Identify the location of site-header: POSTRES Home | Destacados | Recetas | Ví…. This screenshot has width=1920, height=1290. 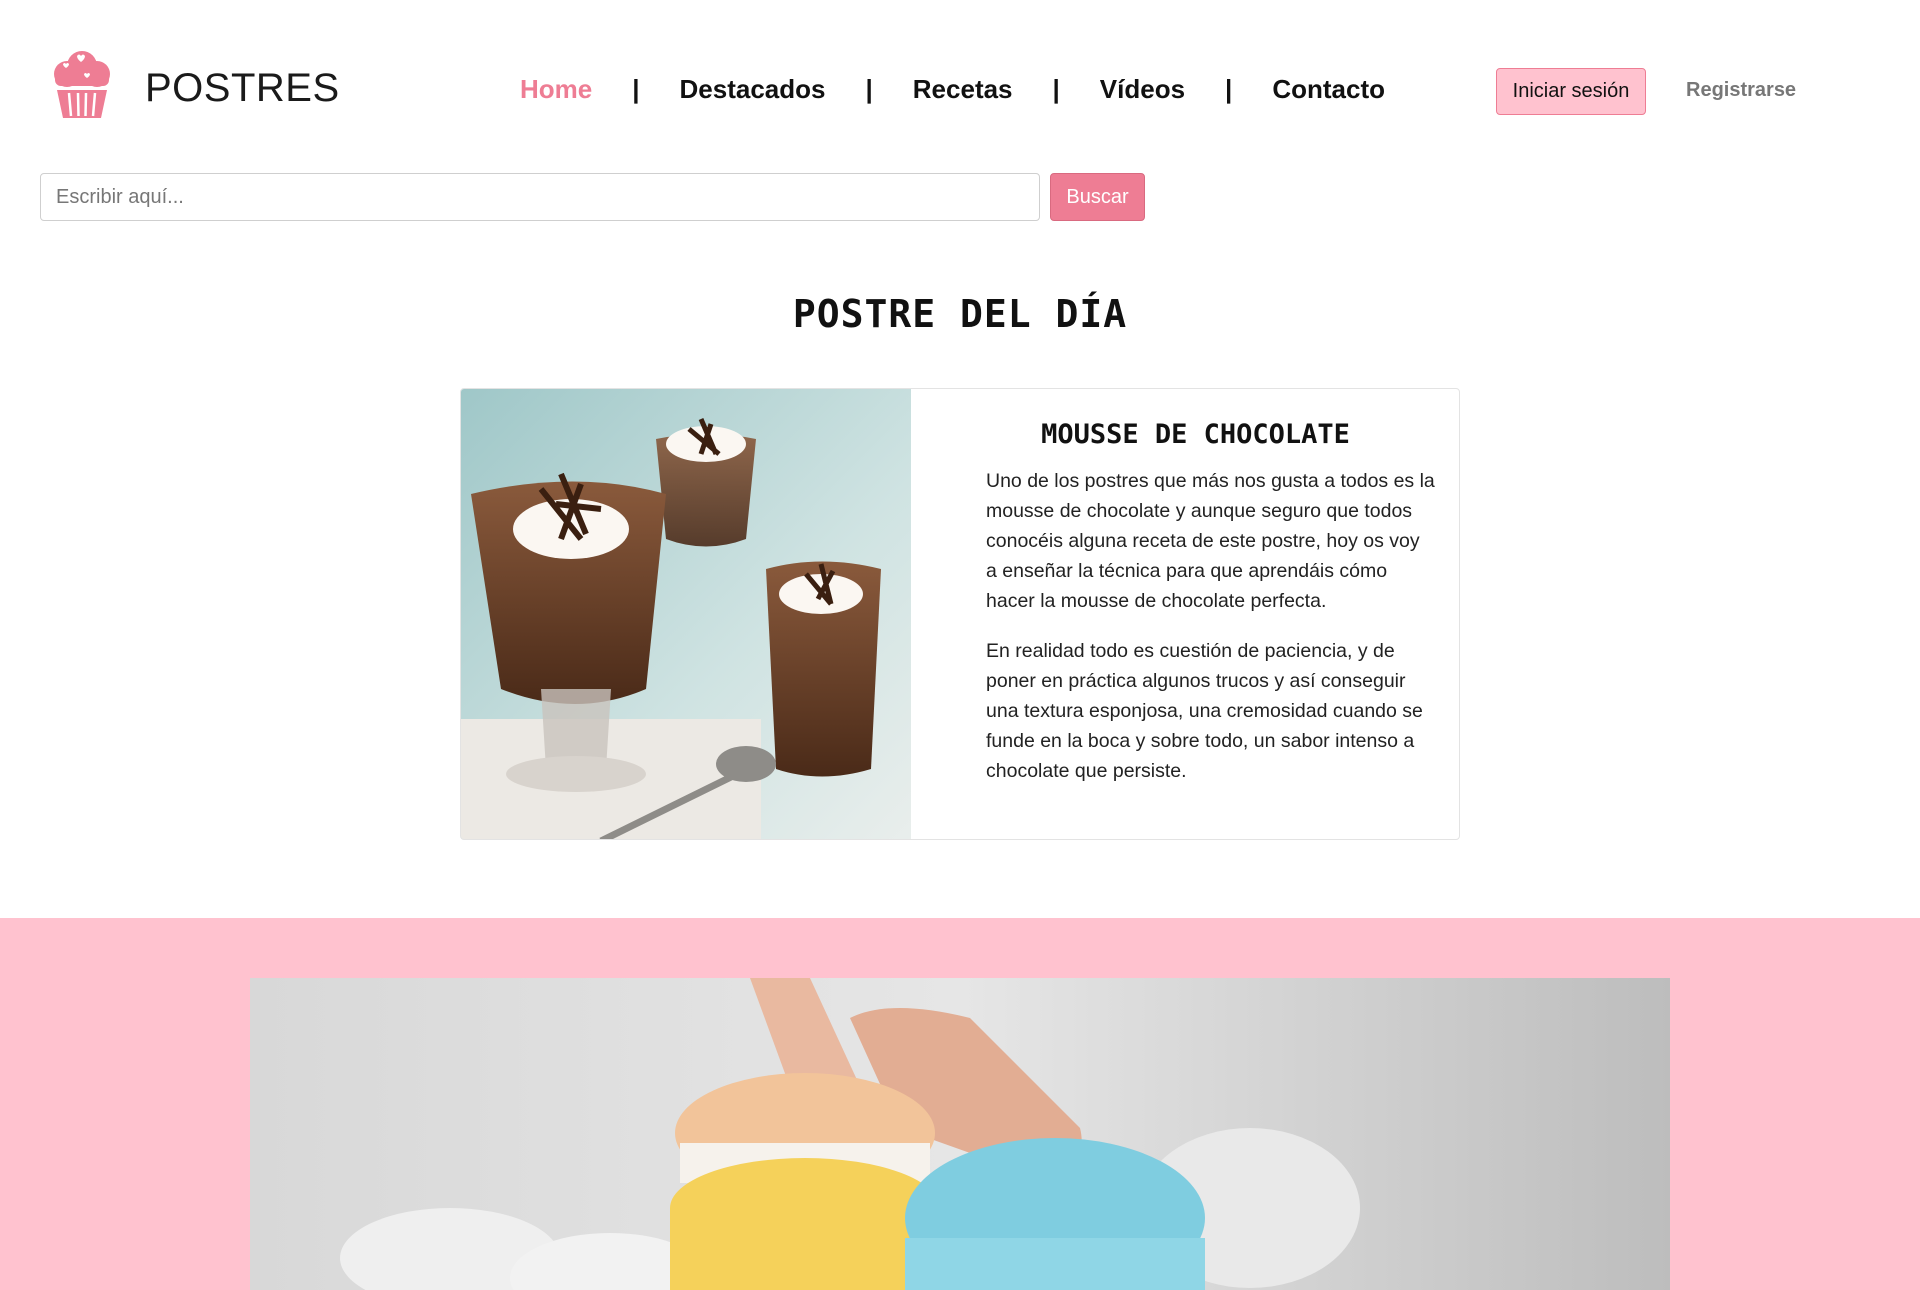
(960, 75).